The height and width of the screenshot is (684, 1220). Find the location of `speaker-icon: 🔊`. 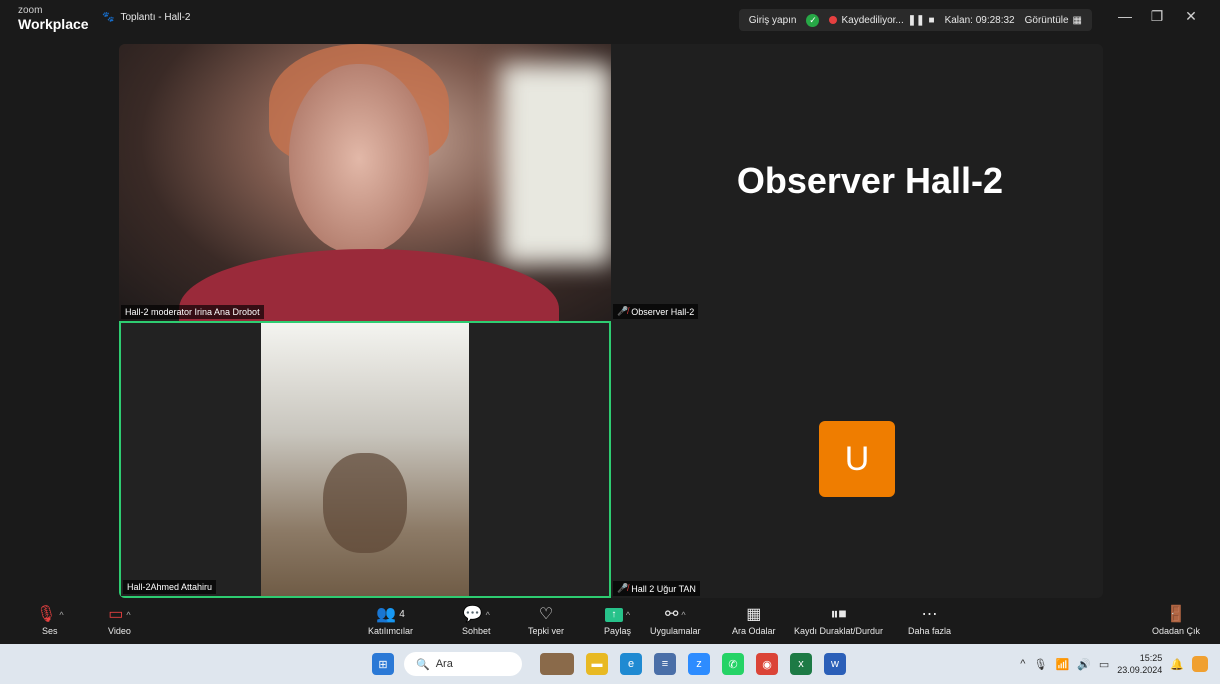

speaker-icon: 🔊 is located at coordinates (1084, 664).